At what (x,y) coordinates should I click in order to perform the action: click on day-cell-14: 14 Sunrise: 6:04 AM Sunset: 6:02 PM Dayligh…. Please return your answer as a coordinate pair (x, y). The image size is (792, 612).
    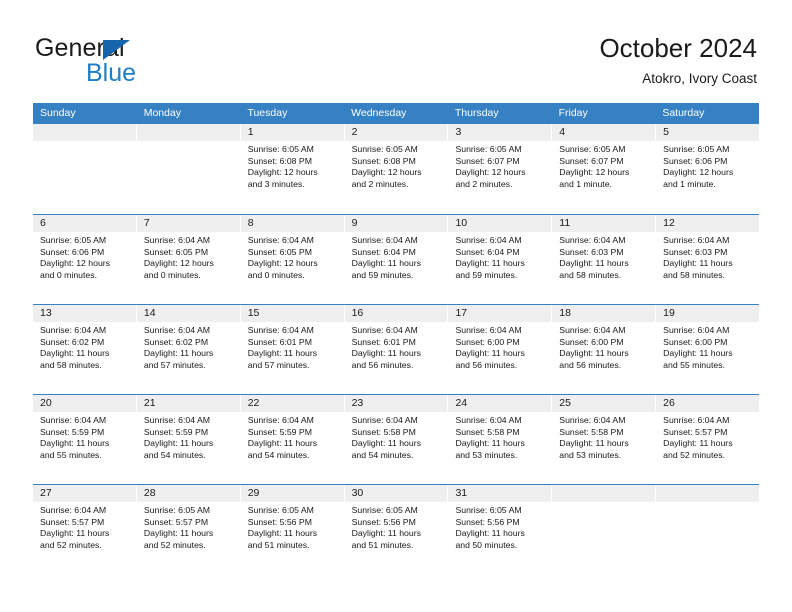
    Looking at the image, I should click on (188, 349).